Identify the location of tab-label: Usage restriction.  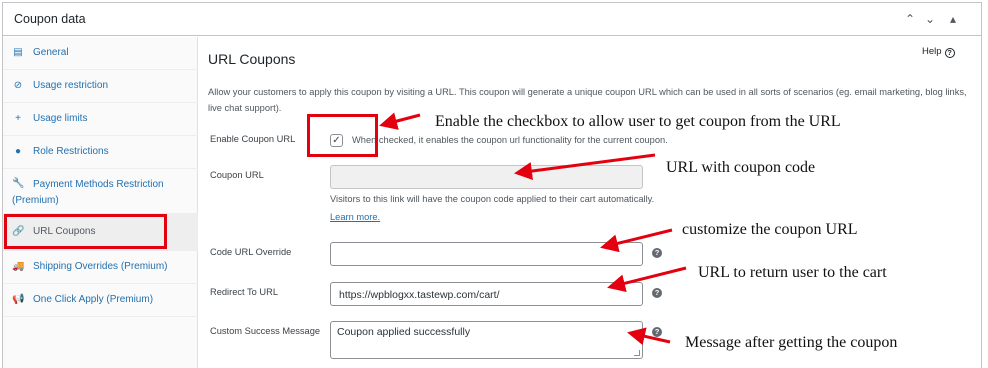
(71, 85).